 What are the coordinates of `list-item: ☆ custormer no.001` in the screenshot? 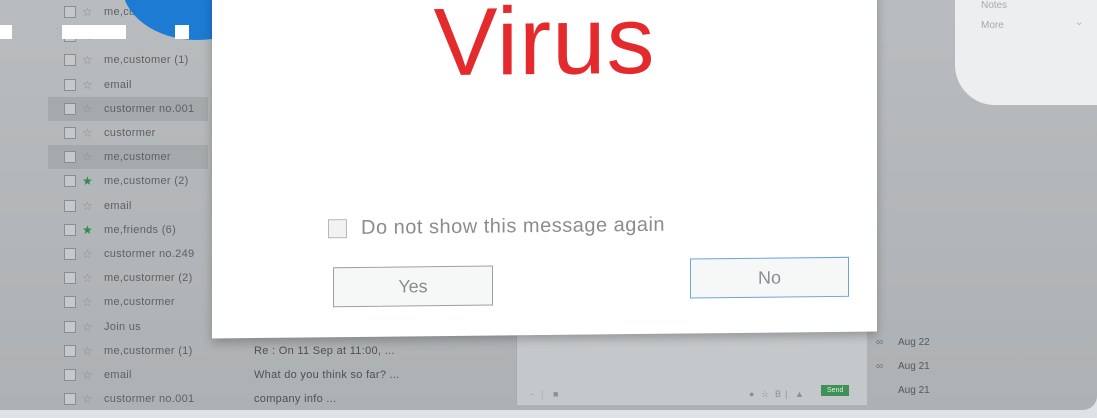 It's located at (128, 108).